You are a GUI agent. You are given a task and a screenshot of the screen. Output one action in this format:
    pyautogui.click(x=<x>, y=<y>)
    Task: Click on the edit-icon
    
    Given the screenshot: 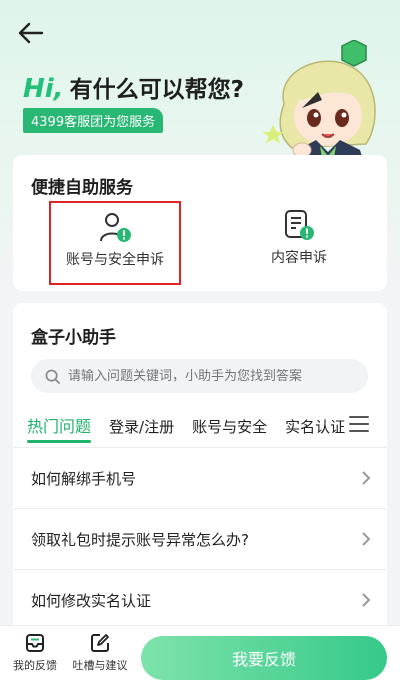 What is the action you would take?
    pyautogui.click(x=100, y=643)
    